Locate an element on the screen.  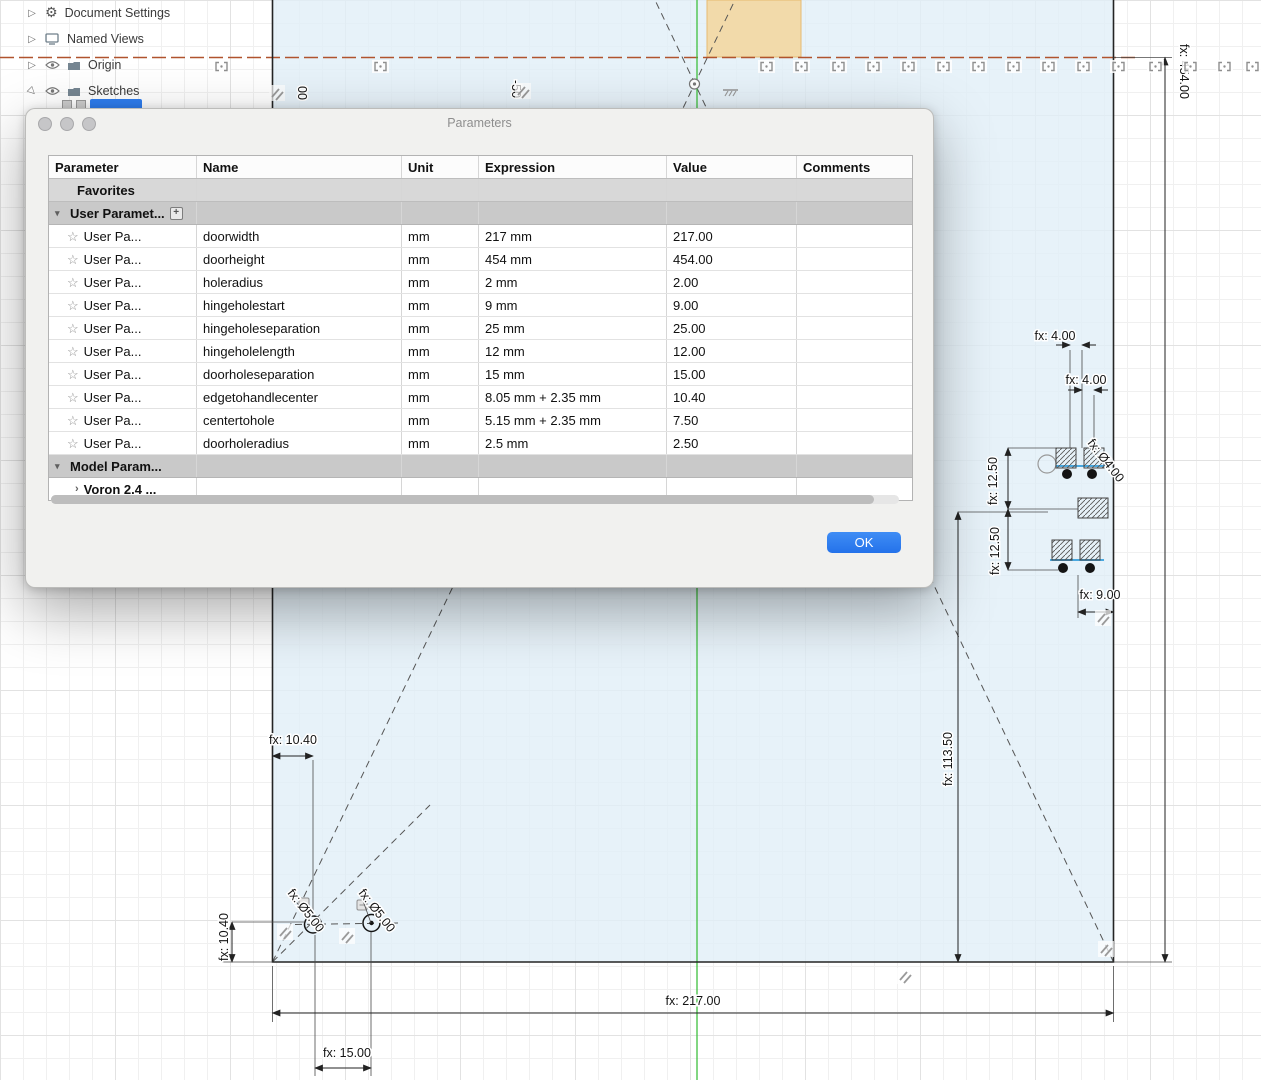
expression-cell: 5.15 mm + 2.35 mm is located at coordinates (573, 420).